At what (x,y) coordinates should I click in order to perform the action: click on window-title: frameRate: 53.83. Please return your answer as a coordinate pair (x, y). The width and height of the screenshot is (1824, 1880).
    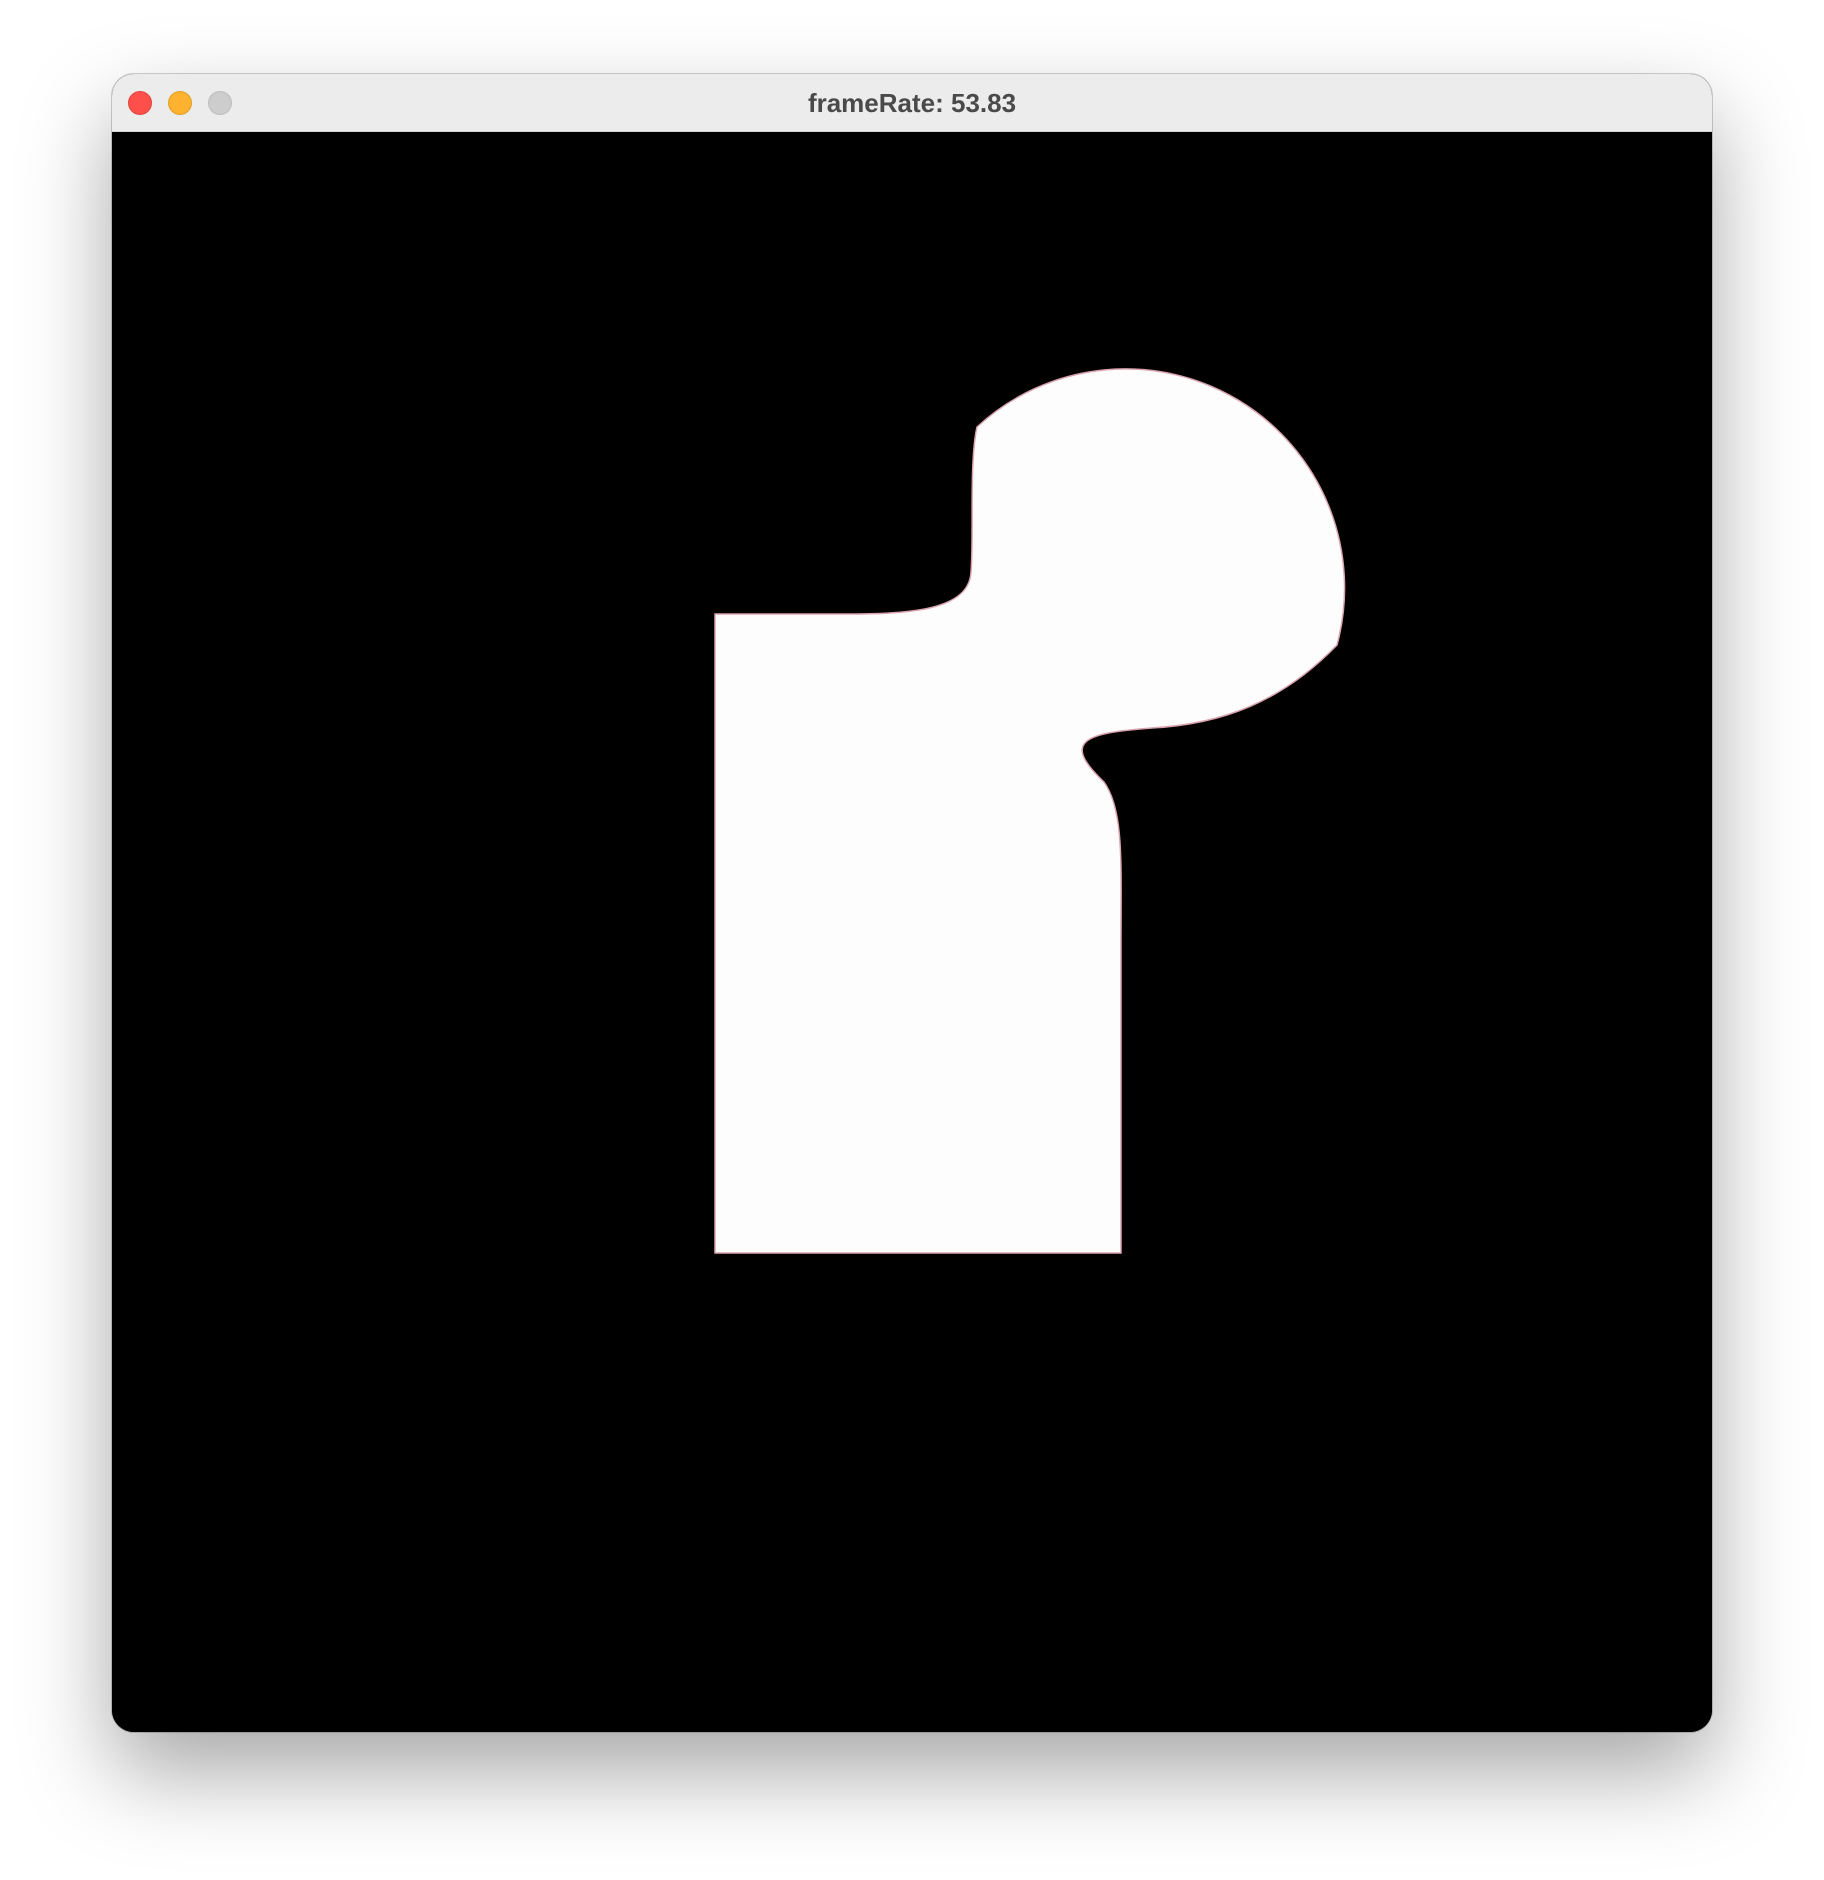
    Looking at the image, I should click on (912, 103).